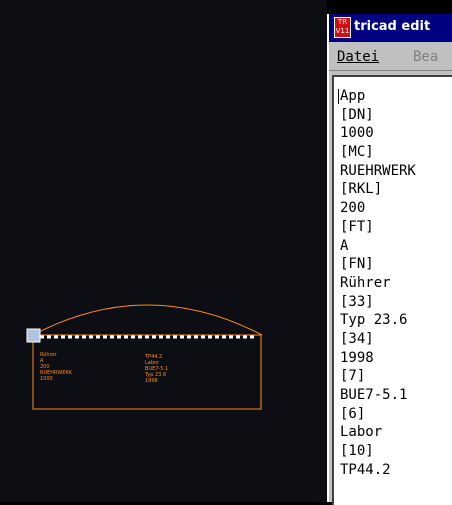 Image resolution: width=452 pixels, height=505 pixels. What do you see at coordinates (378, 264) in the screenshot?
I see `text-line: [FN]` at bounding box center [378, 264].